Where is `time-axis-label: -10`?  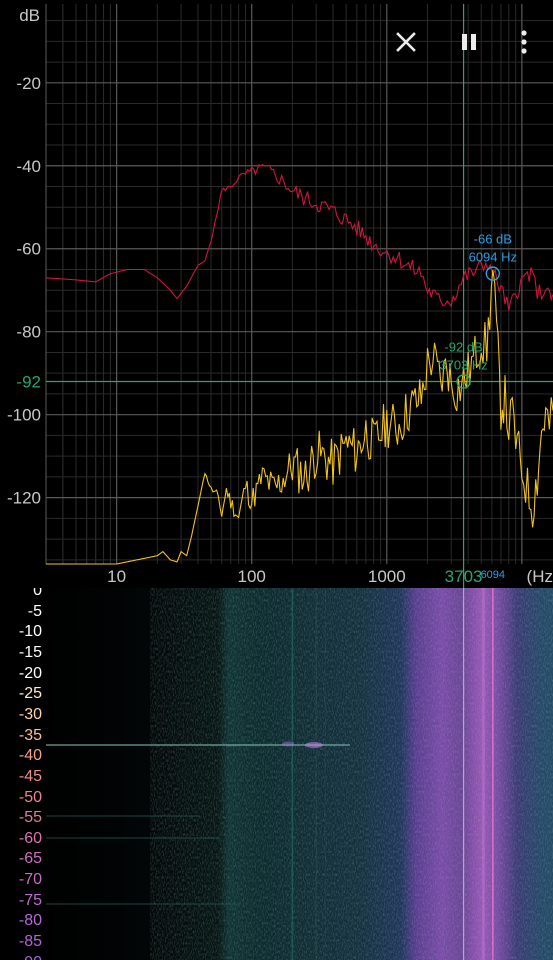
time-axis-label: -10 is located at coordinates (30, 632).